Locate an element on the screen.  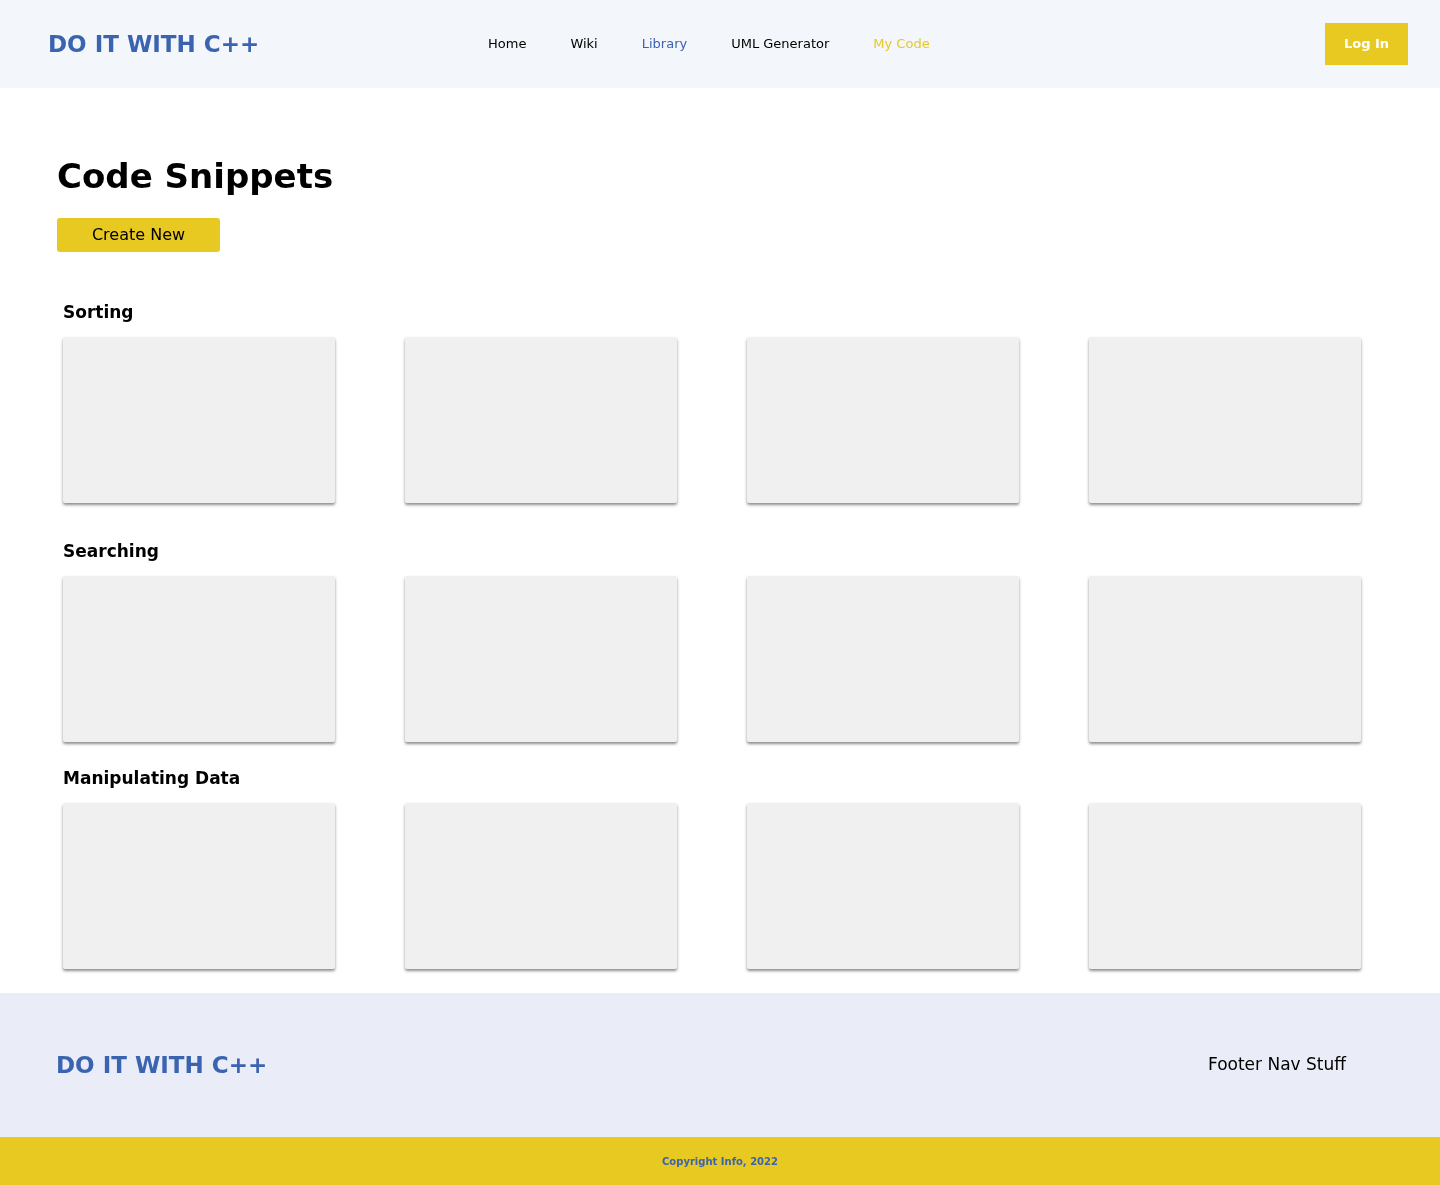
section-title: Searching is located at coordinates (111, 551).